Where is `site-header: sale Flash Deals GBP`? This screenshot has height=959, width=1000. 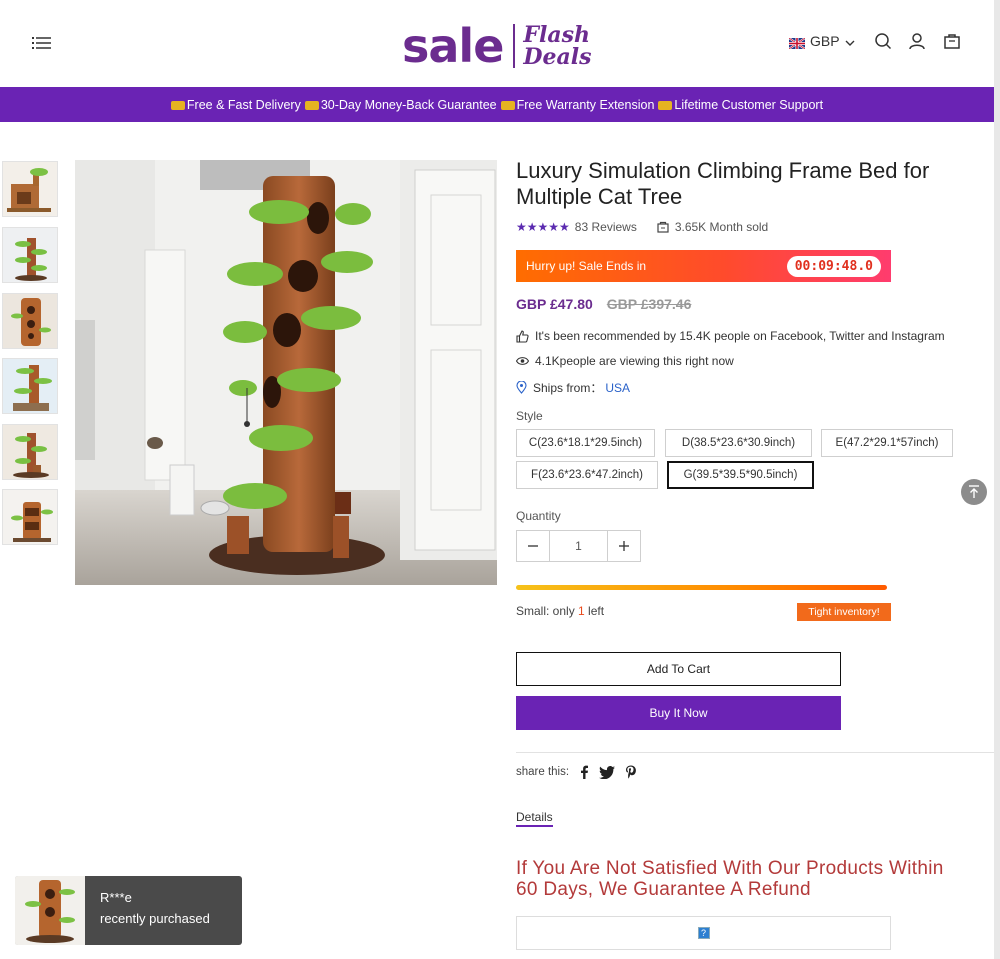 site-header: sale Flash Deals GBP is located at coordinates (497, 43).